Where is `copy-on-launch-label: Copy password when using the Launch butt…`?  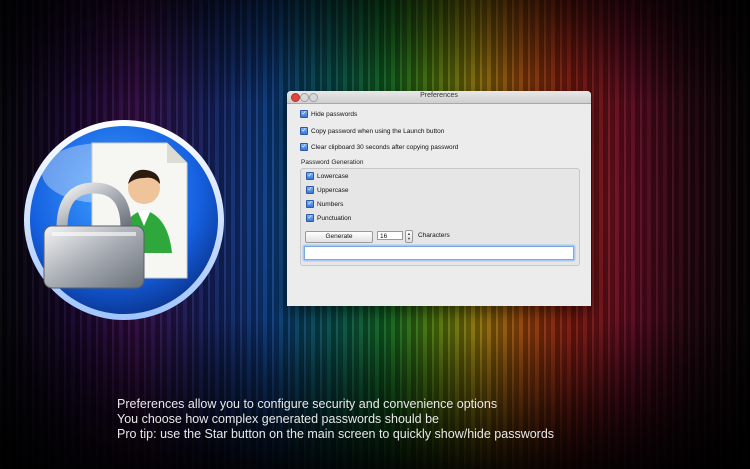 copy-on-launch-label: Copy password when using the Launch butt… is located at coordinates (378, 131).